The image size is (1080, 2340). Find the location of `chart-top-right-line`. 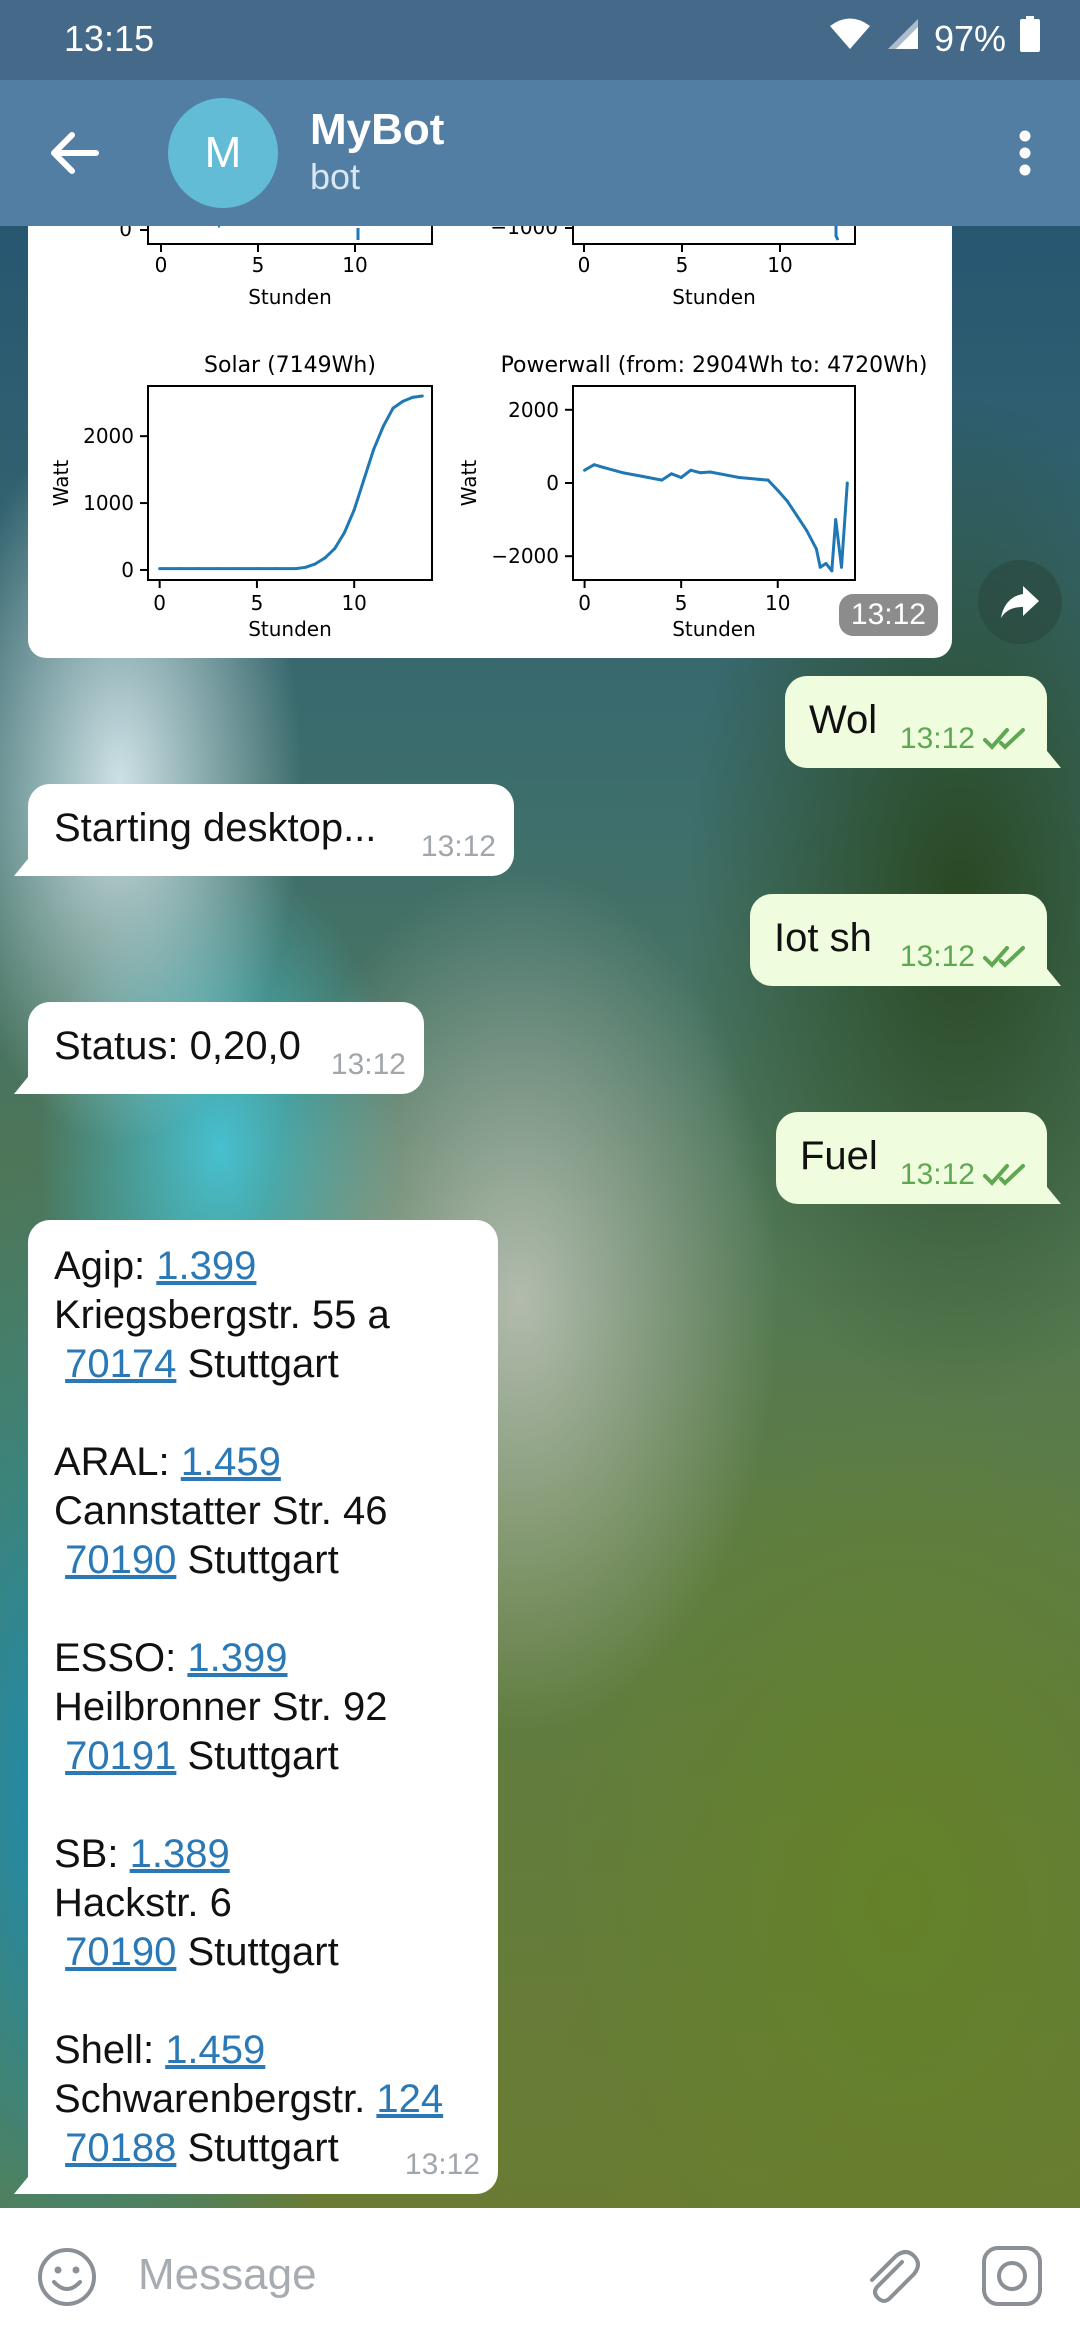

chart-top-right-line is located at coordinates (837, 233).